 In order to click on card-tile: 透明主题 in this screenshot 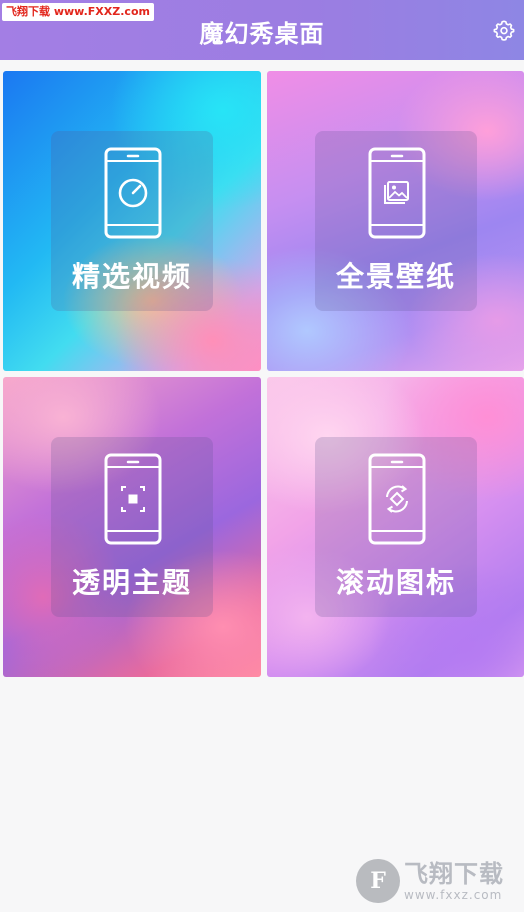, I will do `click(132, 527)`.